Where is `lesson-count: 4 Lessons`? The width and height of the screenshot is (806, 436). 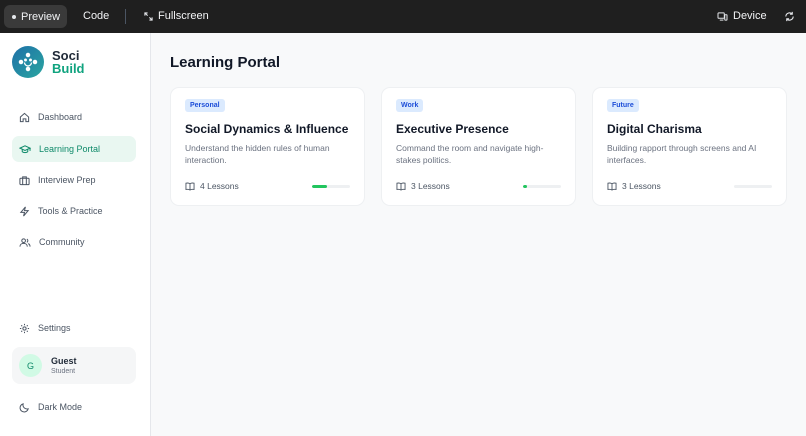
lesson-count: 4 Lessons is located at coordinates (212, 186).